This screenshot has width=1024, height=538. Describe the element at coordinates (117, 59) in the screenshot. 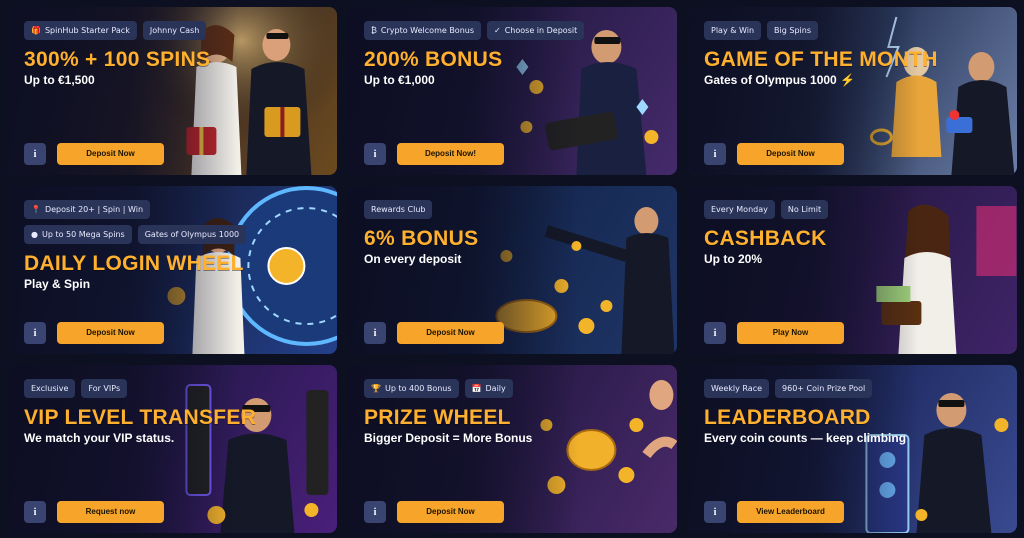

I see `promo-title: 300% + 100 SPINS` at that location.